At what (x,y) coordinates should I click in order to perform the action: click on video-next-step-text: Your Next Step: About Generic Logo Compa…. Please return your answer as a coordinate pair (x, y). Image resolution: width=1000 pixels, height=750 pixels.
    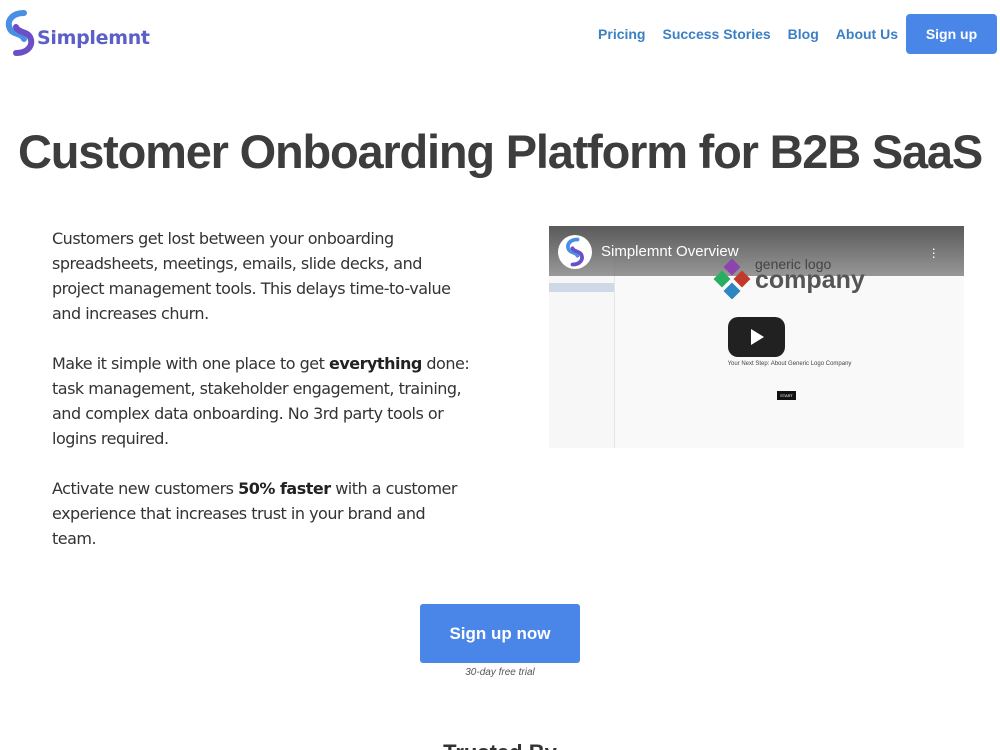
    Looking at the image, I should click on (789, 364).